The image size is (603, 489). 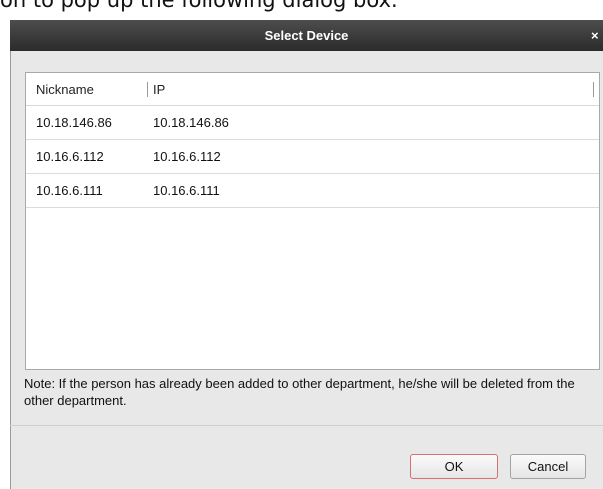 I want to click on row-ip: 10.16.6.112, so click(x=187, y=156).